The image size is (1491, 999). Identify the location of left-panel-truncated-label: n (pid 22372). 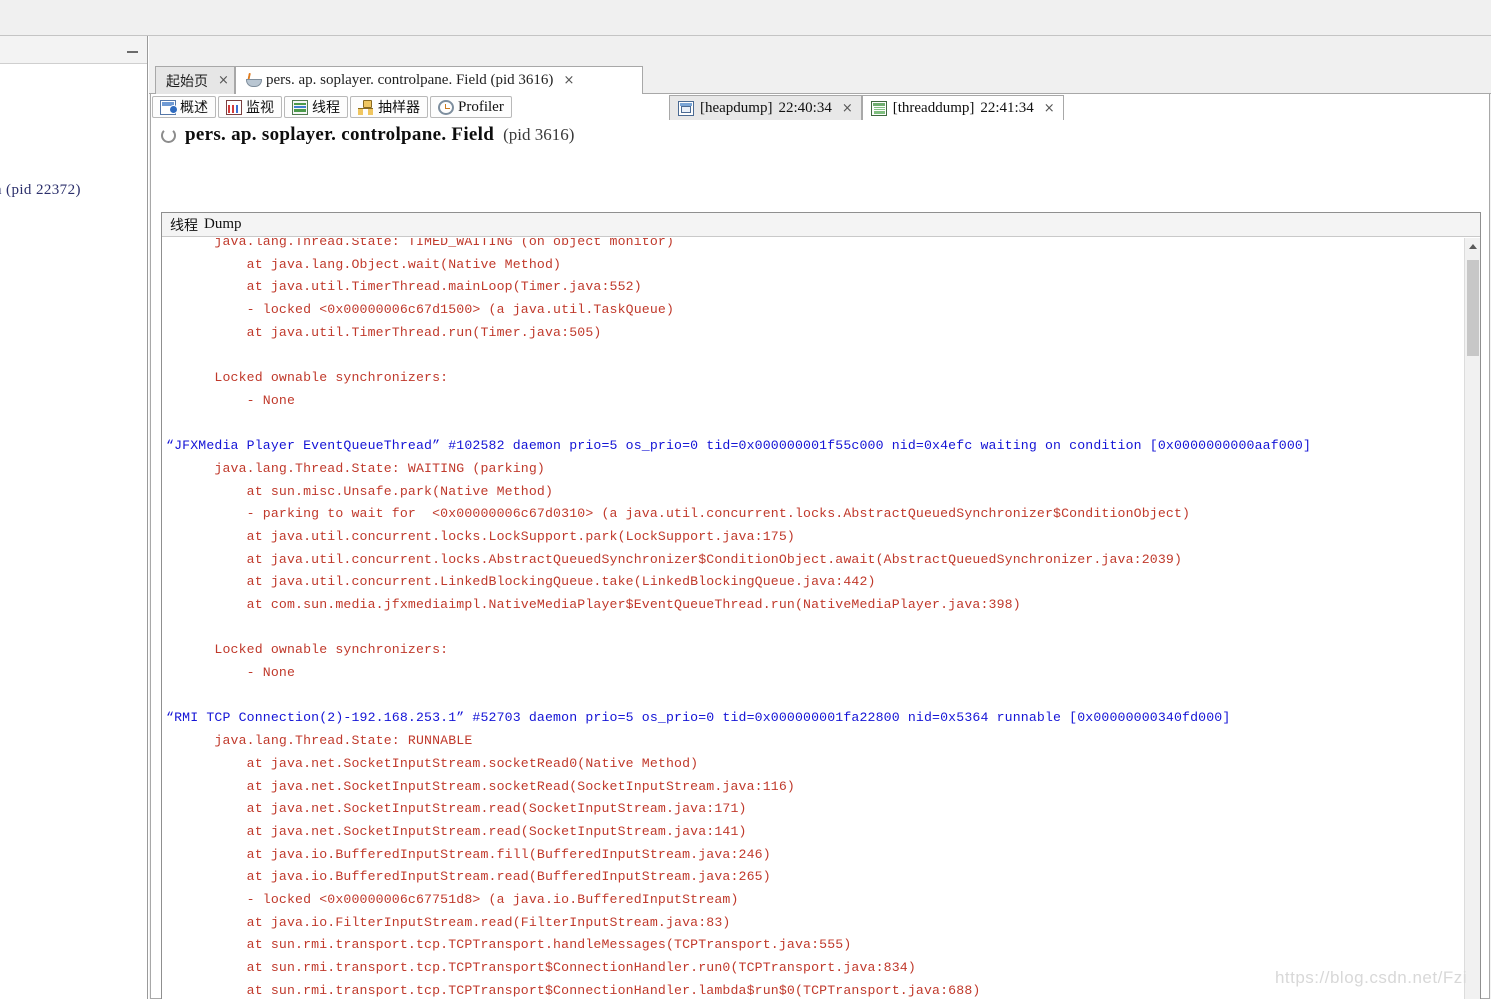
(40, 190).